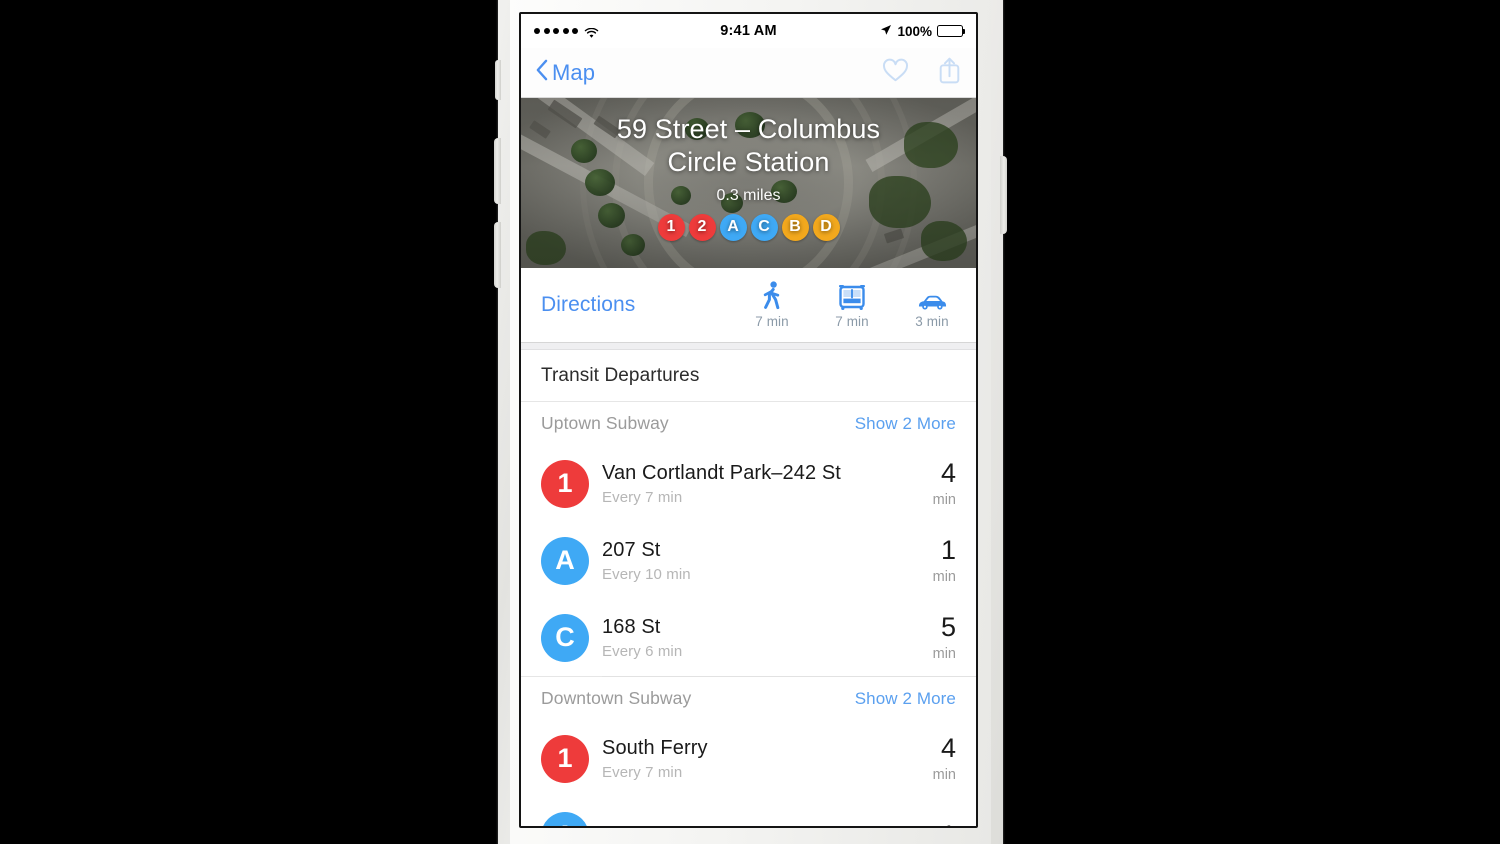 This screenshot has height=844, width=1500. What do you see at coordinates (631, 626) in the screenshot?
I see `departure-destination: 168 St` at bounding box center [631, 626].